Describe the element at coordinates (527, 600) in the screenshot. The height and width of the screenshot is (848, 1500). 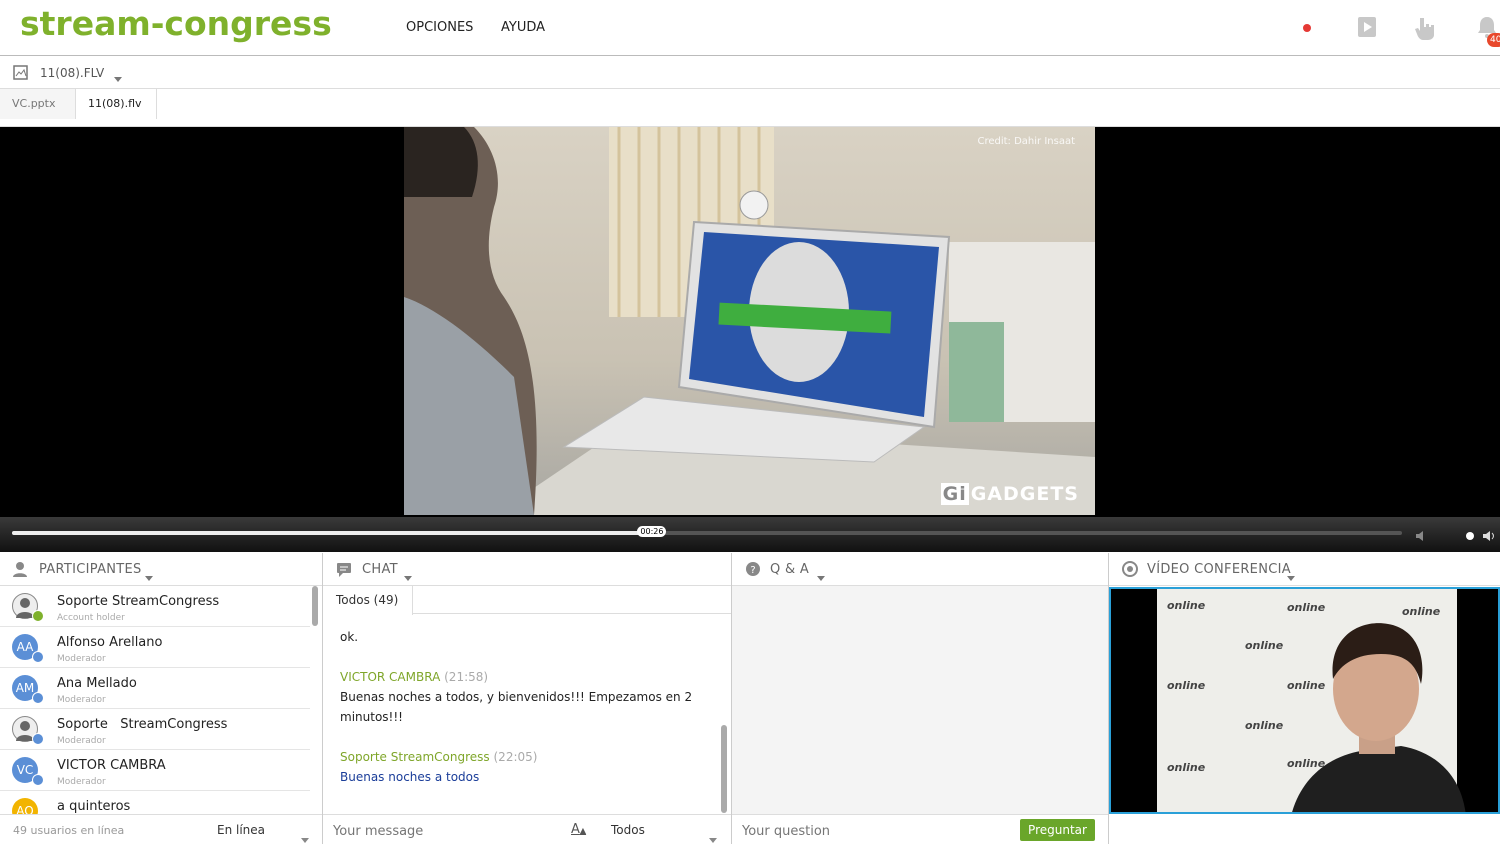
I see `chat-tab-bar: Todos (49)` at that location.